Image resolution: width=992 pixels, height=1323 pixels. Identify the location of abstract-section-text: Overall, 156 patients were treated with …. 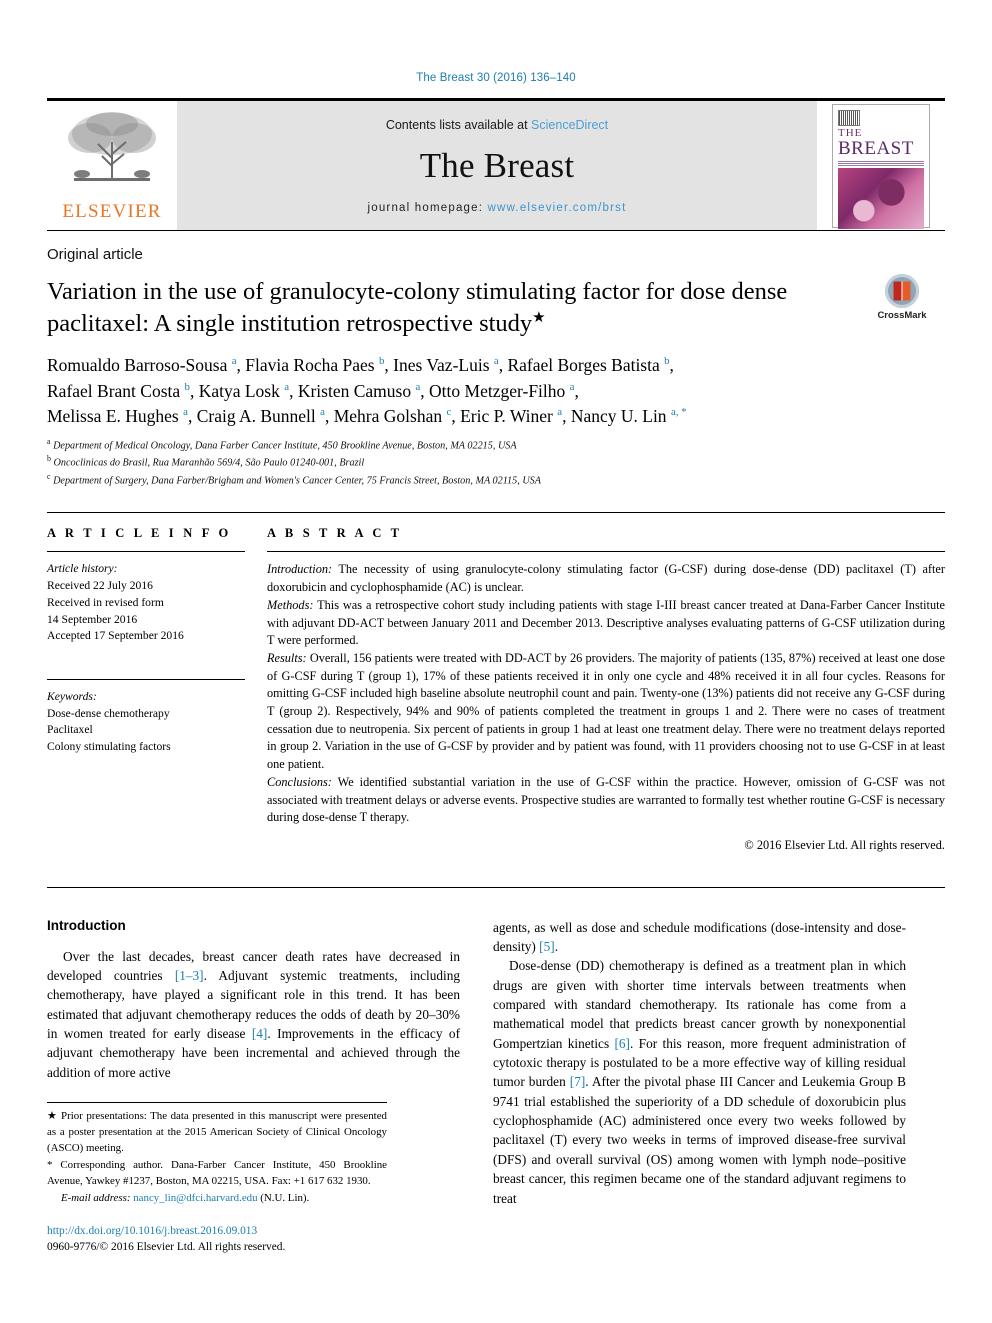
(606, 711).